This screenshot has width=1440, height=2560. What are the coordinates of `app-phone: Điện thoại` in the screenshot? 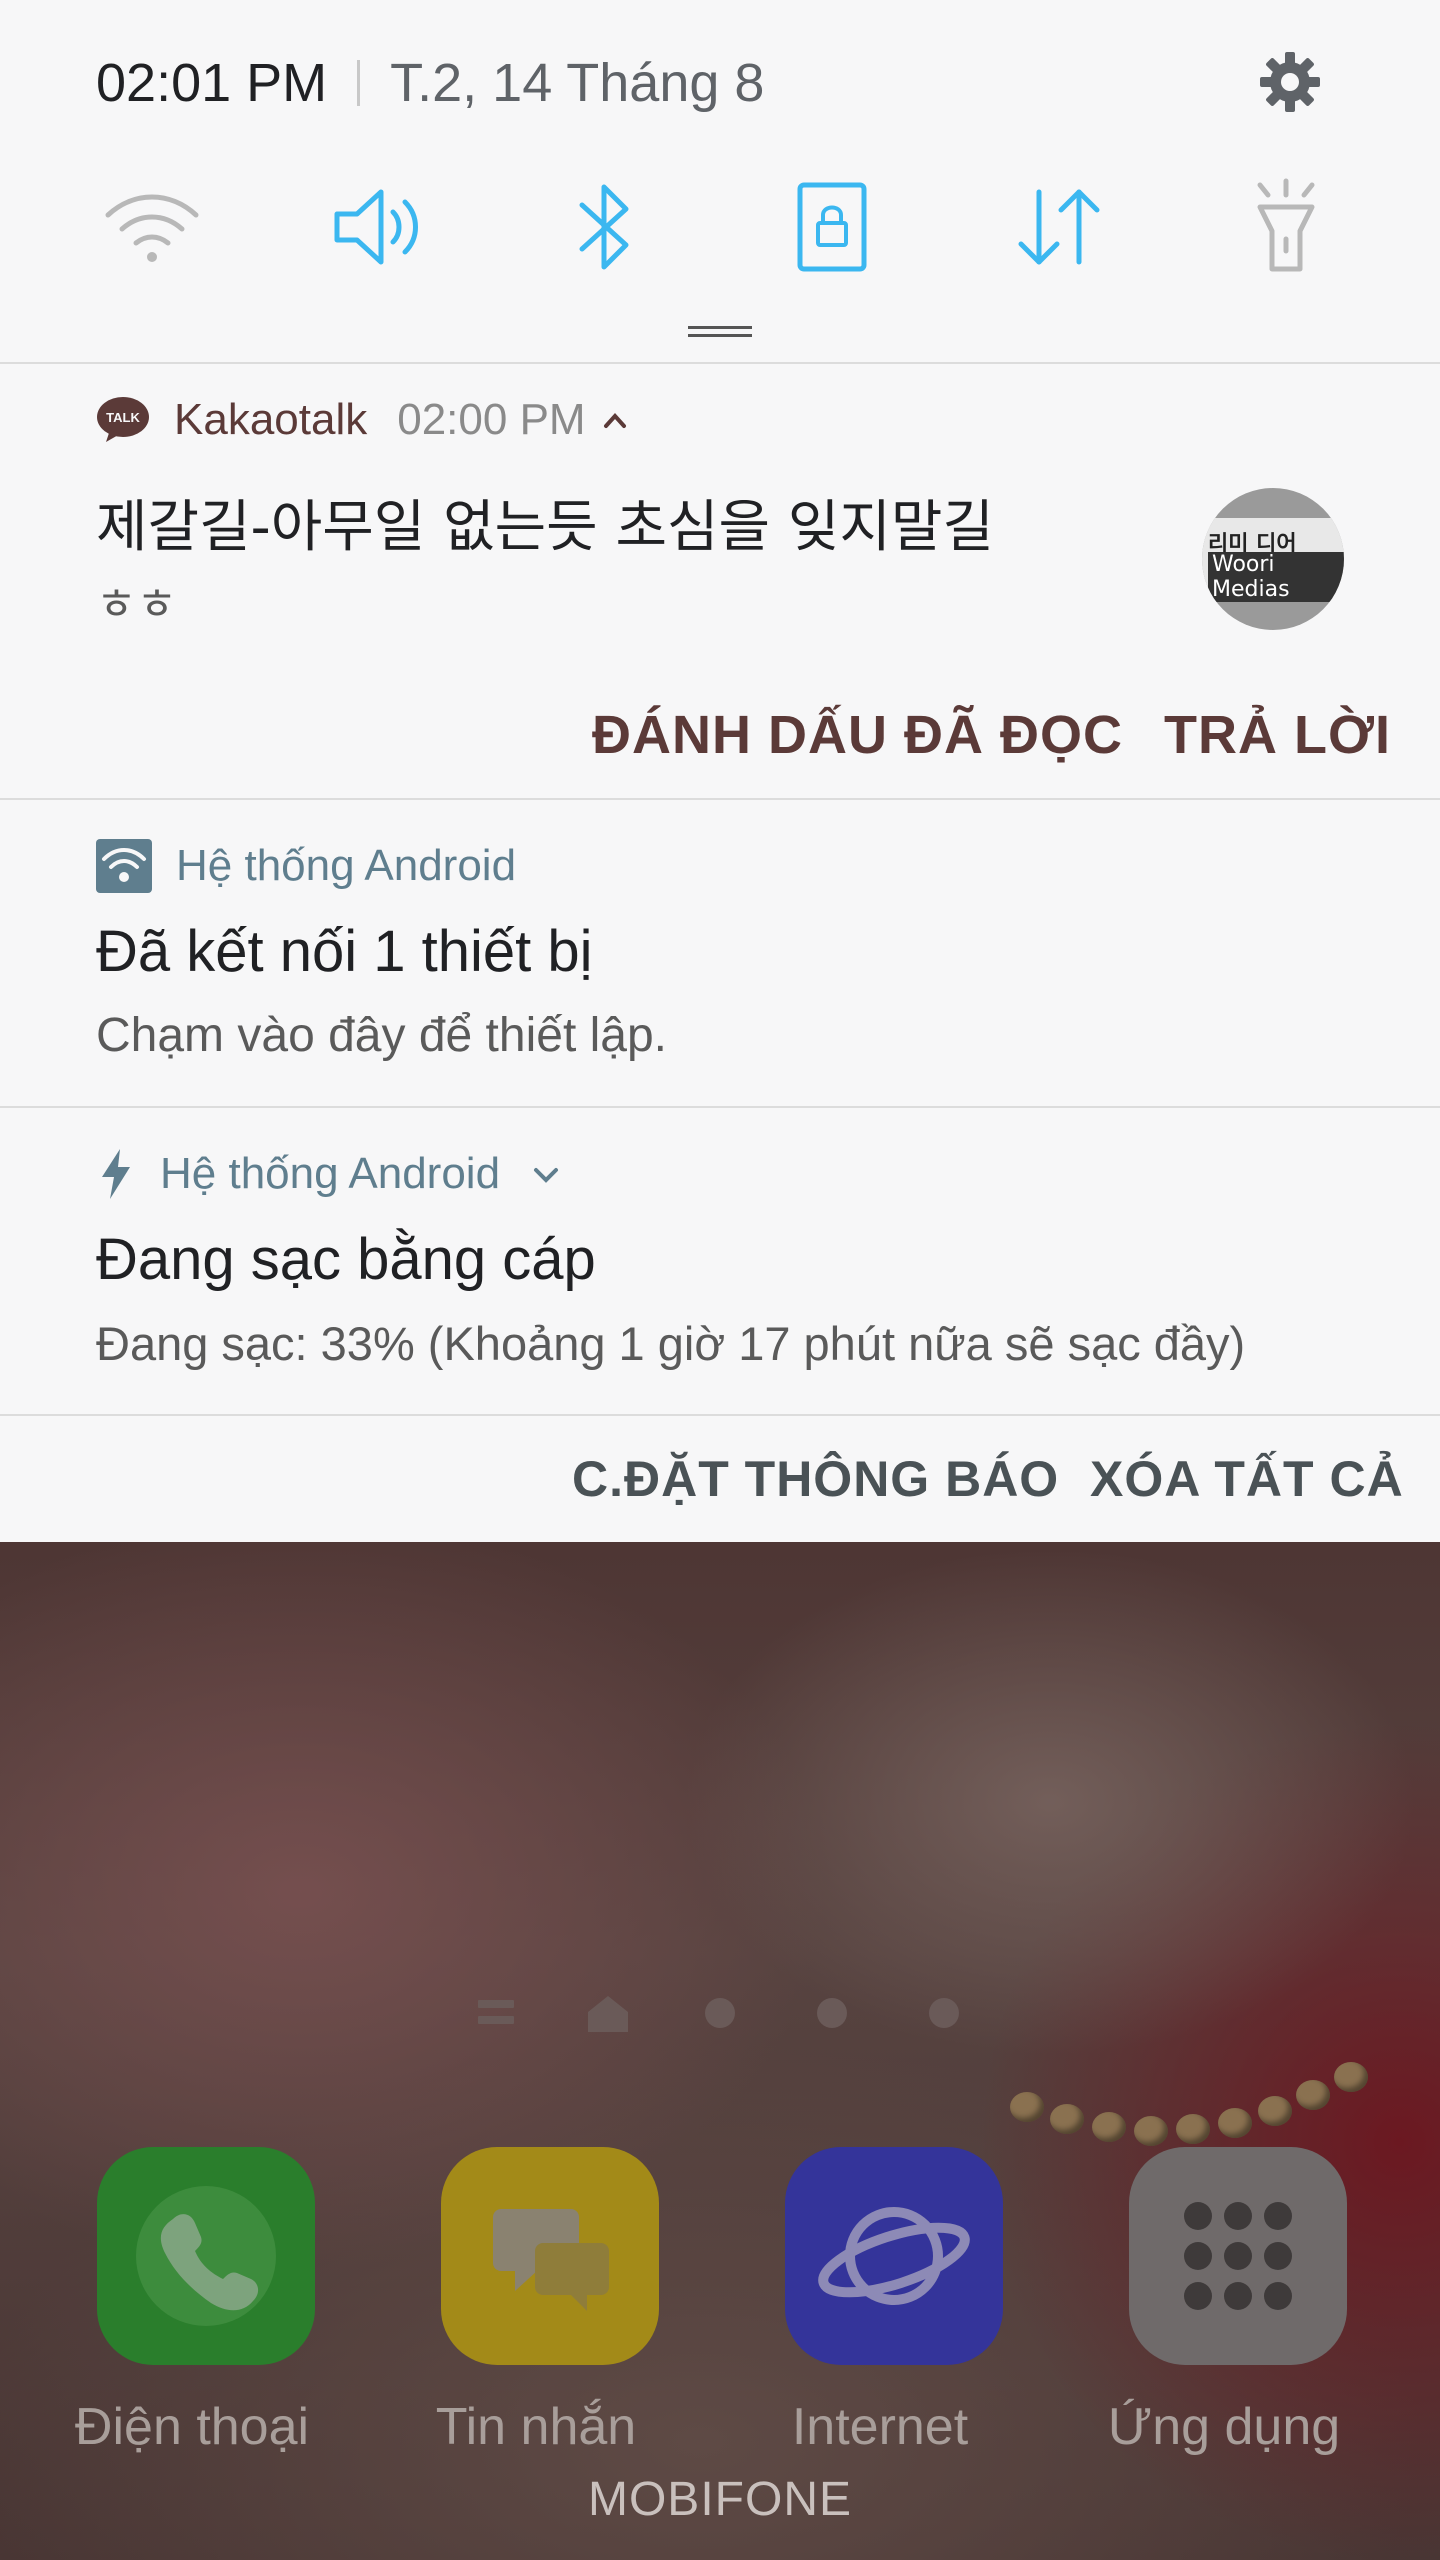 It's located at (192, 2301).